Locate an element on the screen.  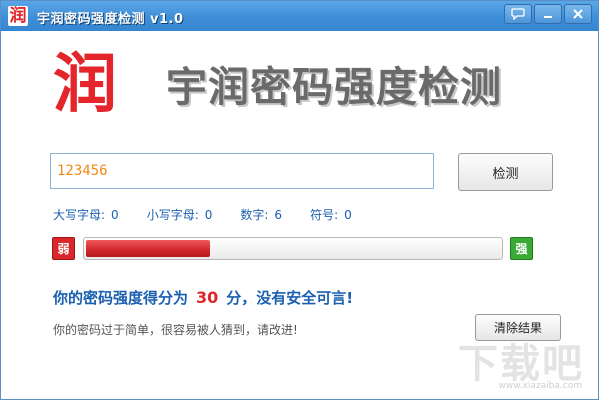
stat-value: 6 is located at coordinates (278, 215).